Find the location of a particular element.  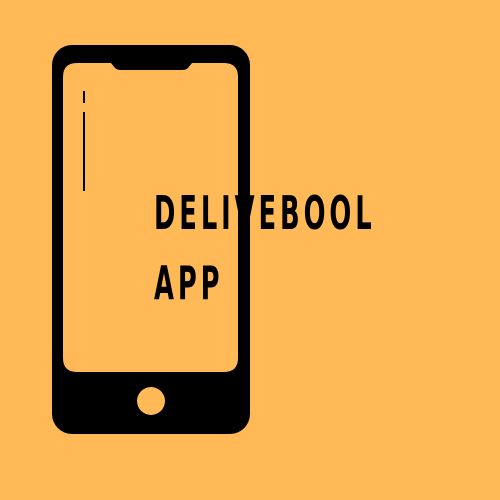

app-name-line-1: DELIVEBOOL is located at coordinates (265, 213).